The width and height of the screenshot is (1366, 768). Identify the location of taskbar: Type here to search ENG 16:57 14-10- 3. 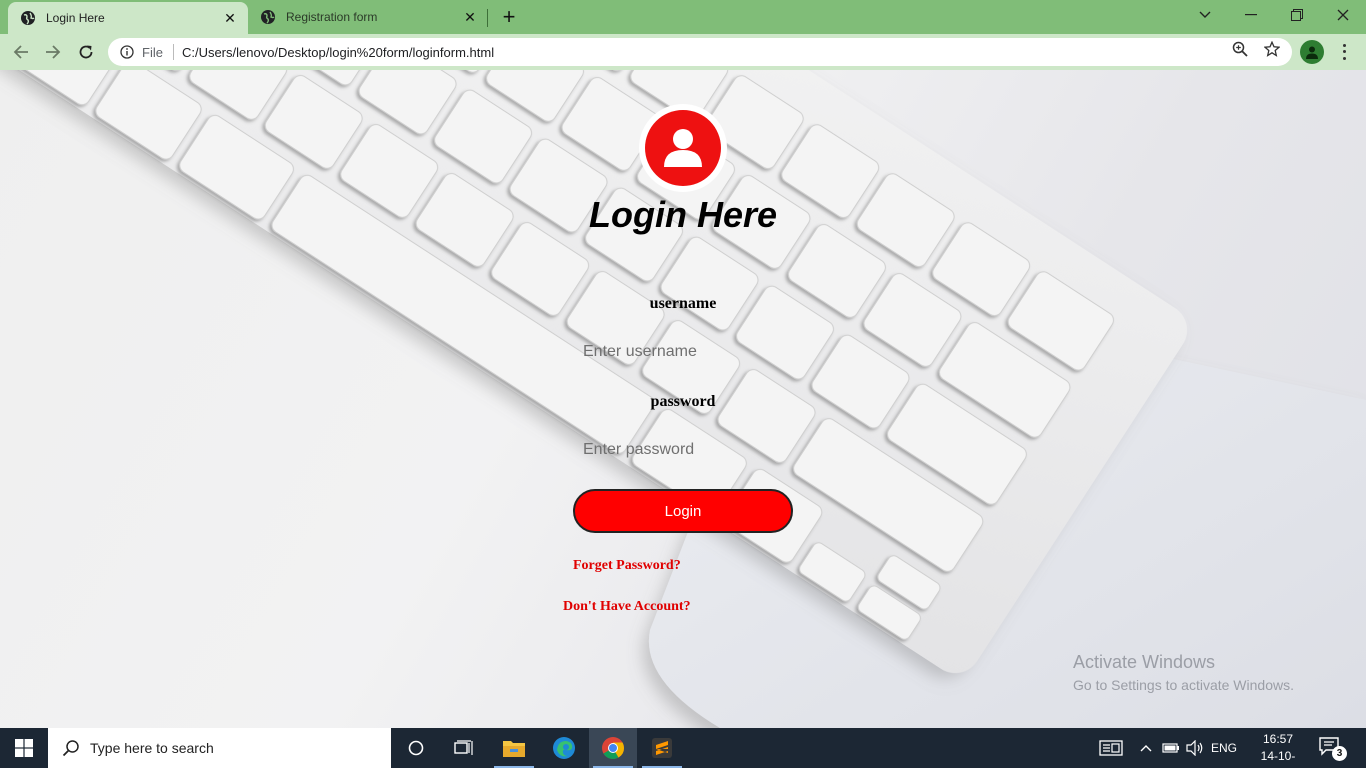
(683, 748).